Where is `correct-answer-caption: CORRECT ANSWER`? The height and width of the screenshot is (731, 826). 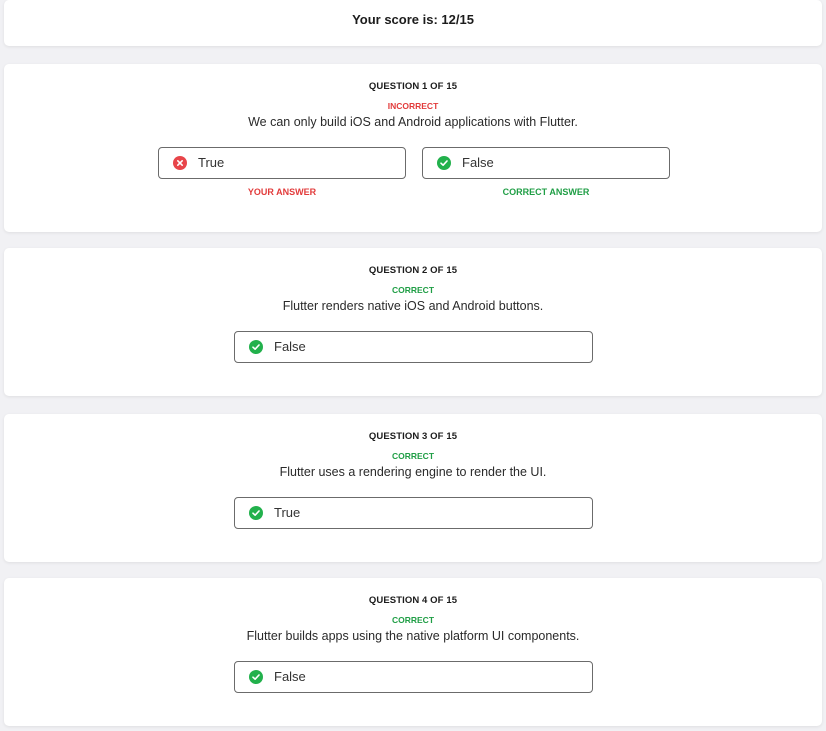 correct-answer-caption: CORRECT ANSWER is located at coordinates (546, 192).